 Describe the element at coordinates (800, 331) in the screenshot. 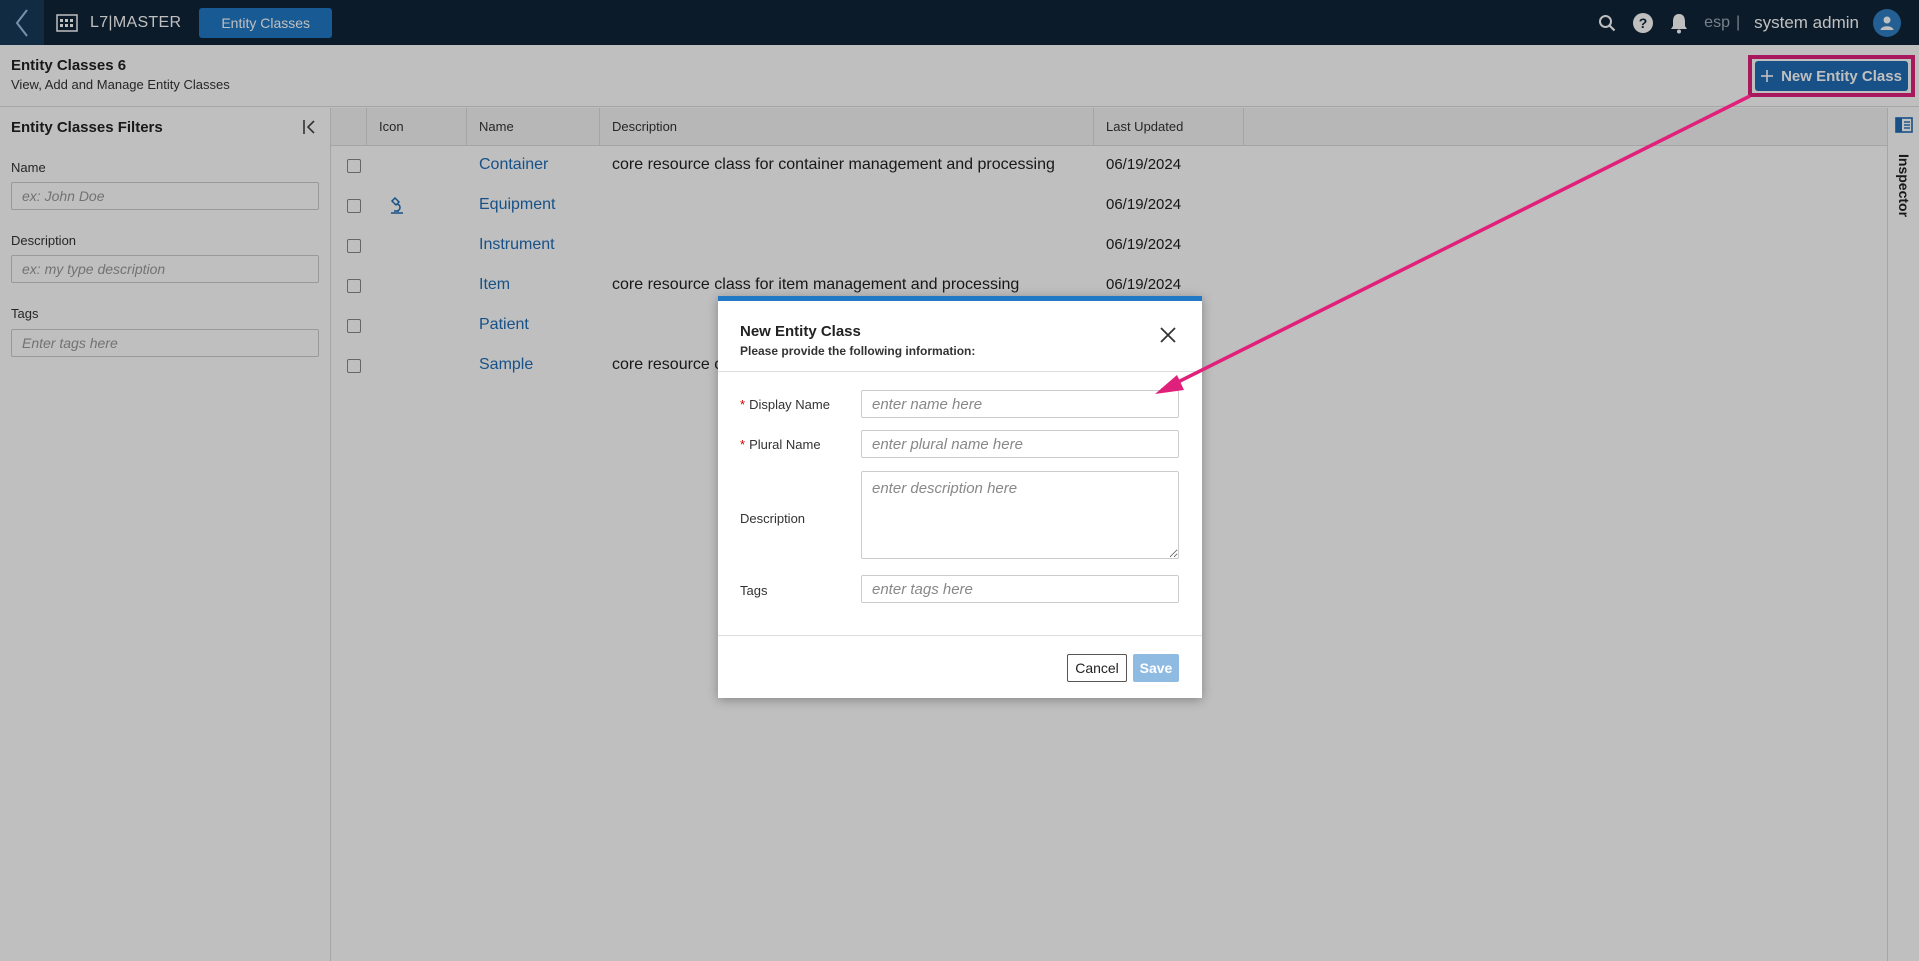

I see `dialog-title: New Entity Class` at that location.